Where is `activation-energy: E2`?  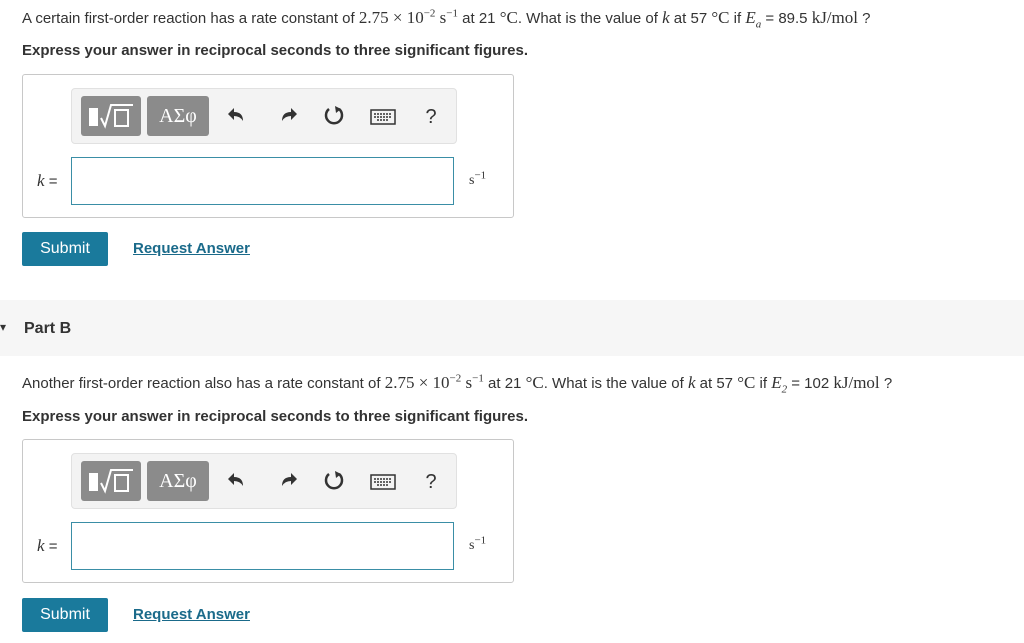 activation-energy: E2 is located at coordinates (779, 384).